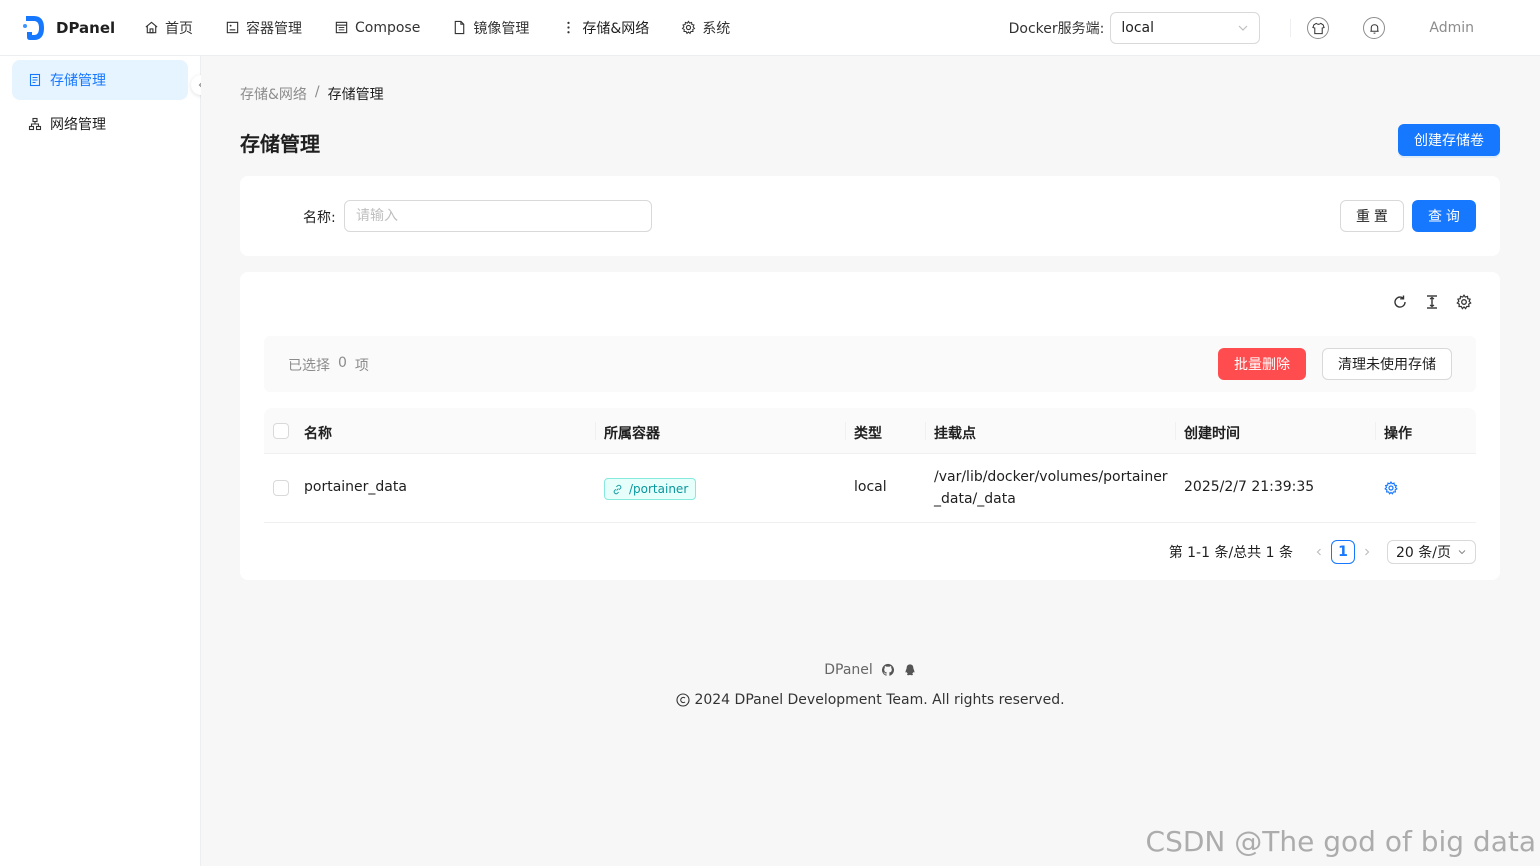 Image resolution: width=1540 pixels, height=866 pixels. I want to click on create-volume-button: 创建存储卷, so click(1449, 140).